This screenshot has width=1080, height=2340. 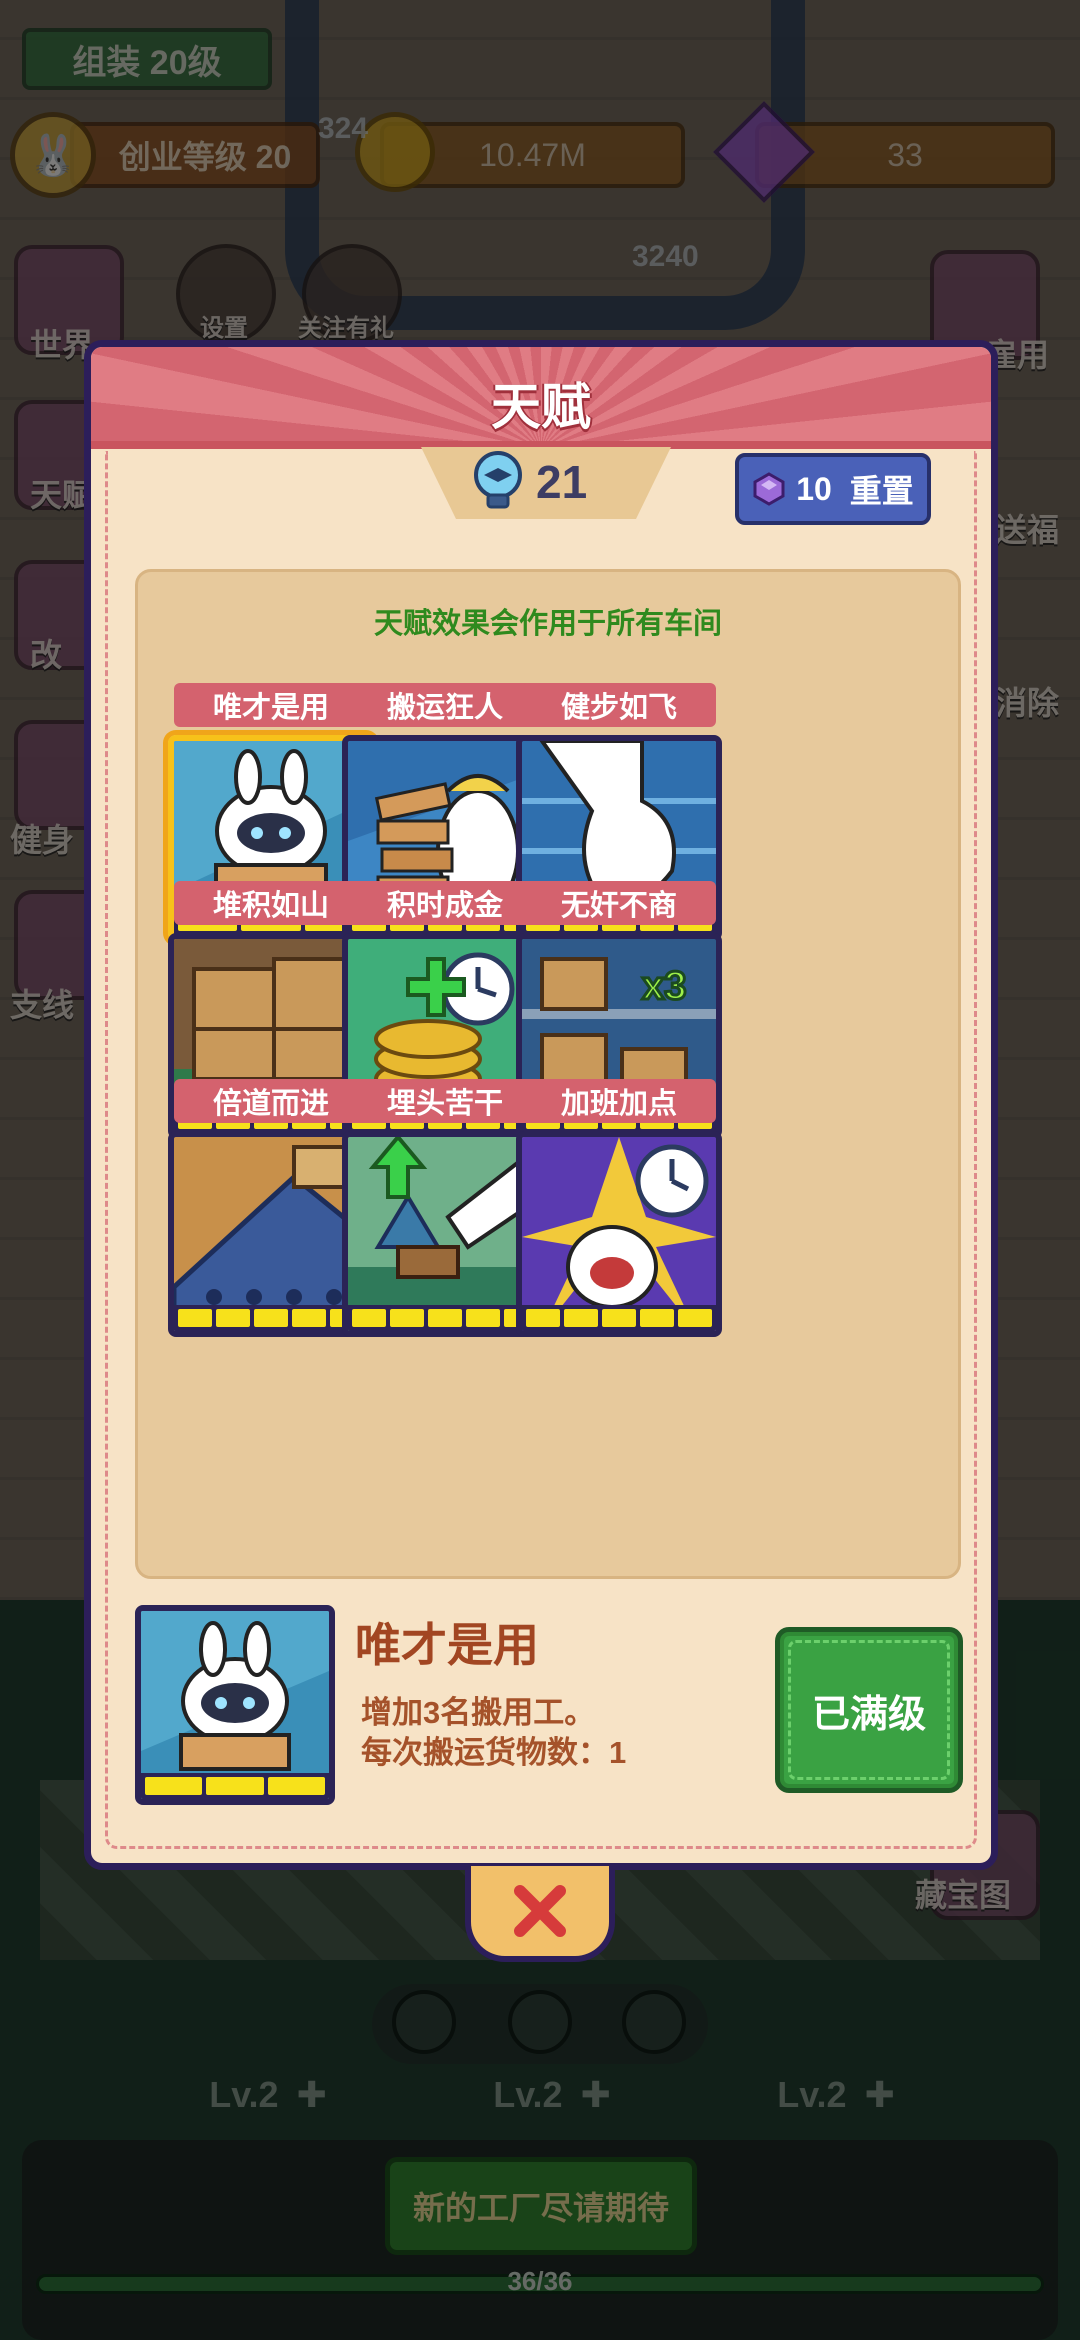 I want to click on selected-talent-description: 增加3名搬用工。 每次搬运货物数：1, so click(x=493, y=1733).